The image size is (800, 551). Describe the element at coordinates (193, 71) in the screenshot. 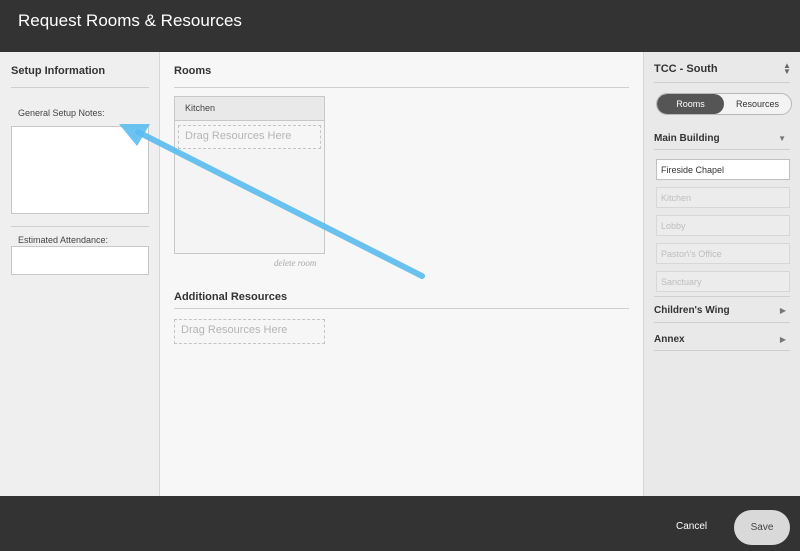

I see `rooms-title: Rooms` at that location.